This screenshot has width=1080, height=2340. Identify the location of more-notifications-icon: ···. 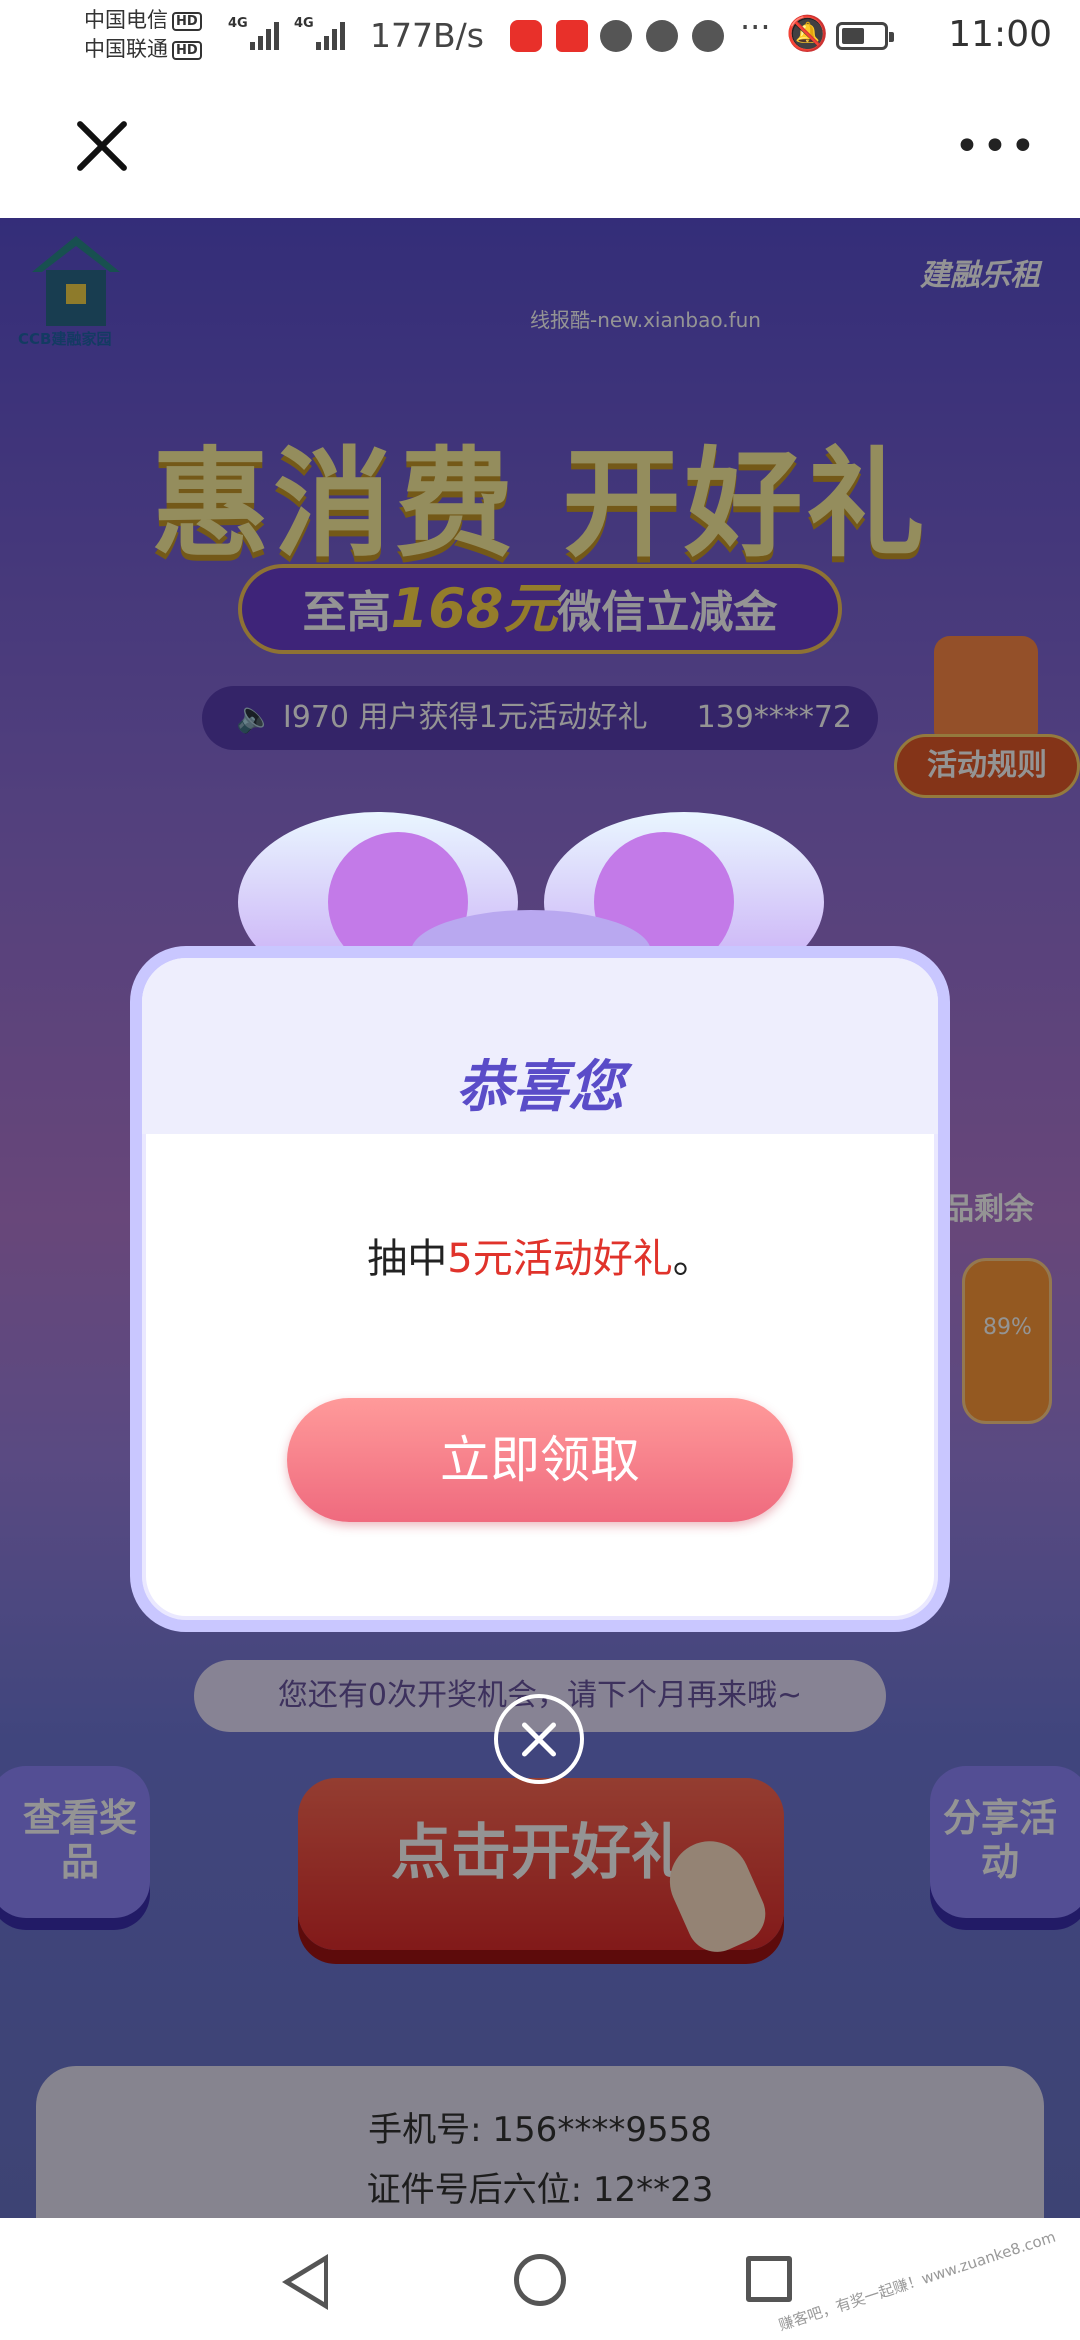
(755, 27).